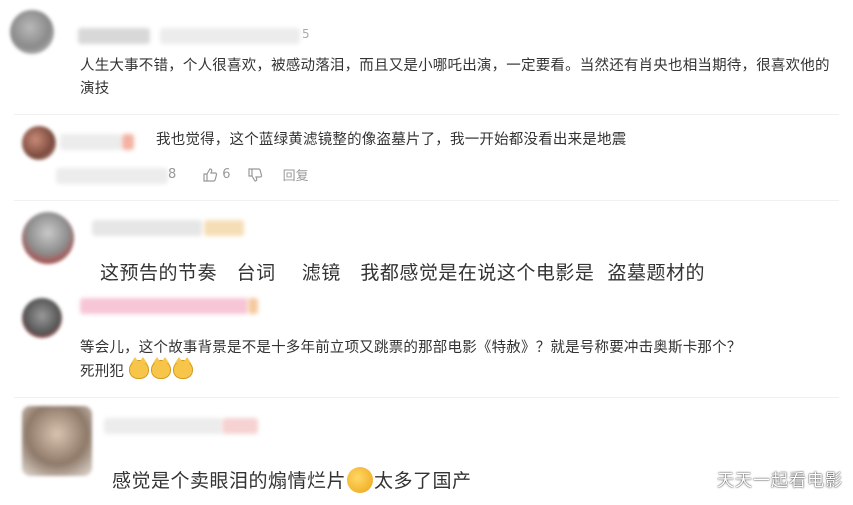 This screenshot has height=505, width=853. What do you see at coordinates (172, 174) in the screenshot?
I see `timestamp-partial-text: 8` at bounding box center [172, 174].